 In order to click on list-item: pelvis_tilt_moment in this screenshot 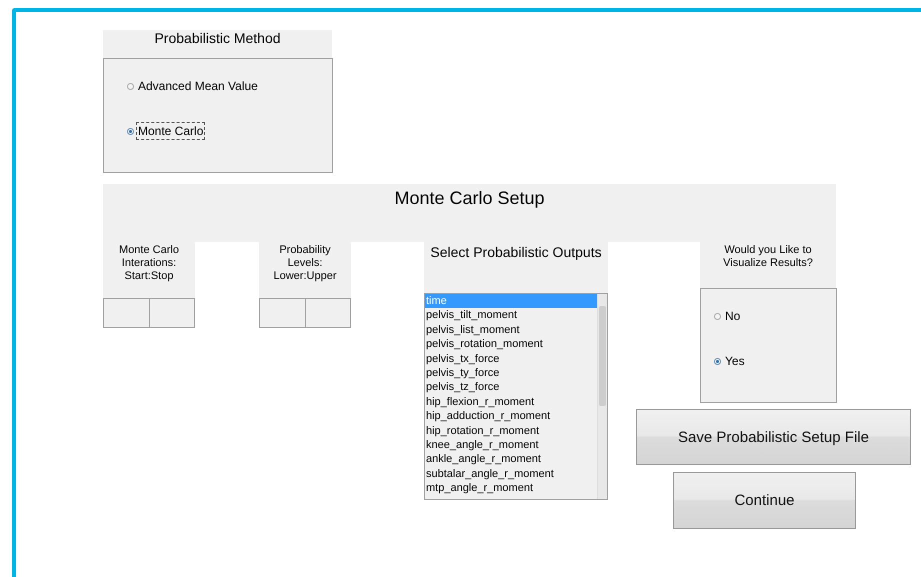, I will do `click(511, 315)`.